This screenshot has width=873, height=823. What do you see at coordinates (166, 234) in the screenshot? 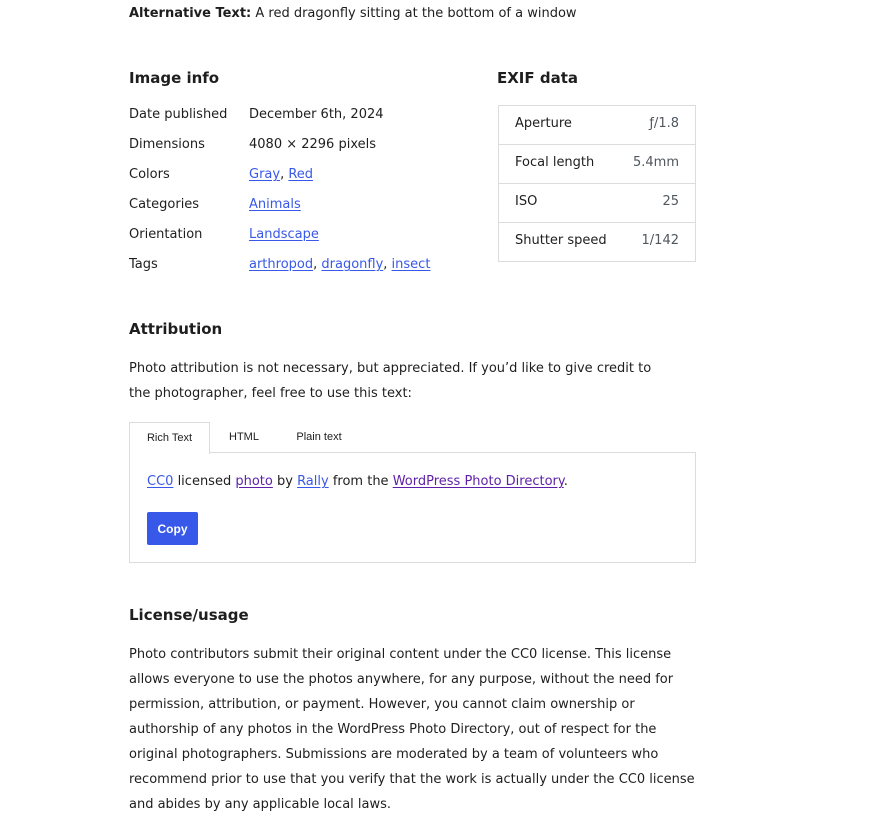
I see `orientation-label: Orientation` at bounding box center [166, 234].